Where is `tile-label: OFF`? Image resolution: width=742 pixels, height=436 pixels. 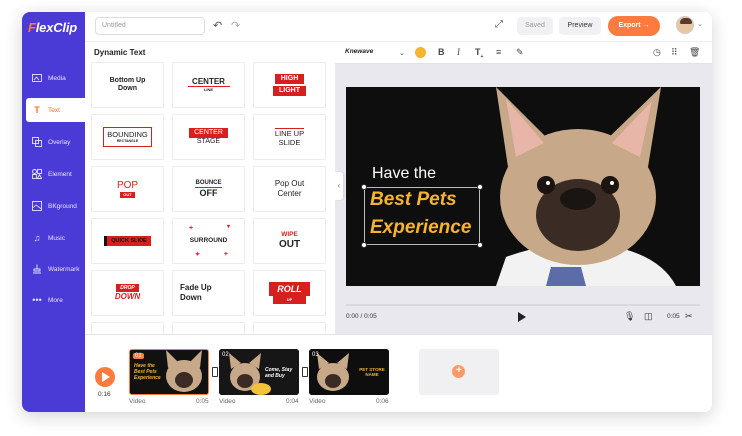
tile-label: OFF is located at coordinates (208, 192).